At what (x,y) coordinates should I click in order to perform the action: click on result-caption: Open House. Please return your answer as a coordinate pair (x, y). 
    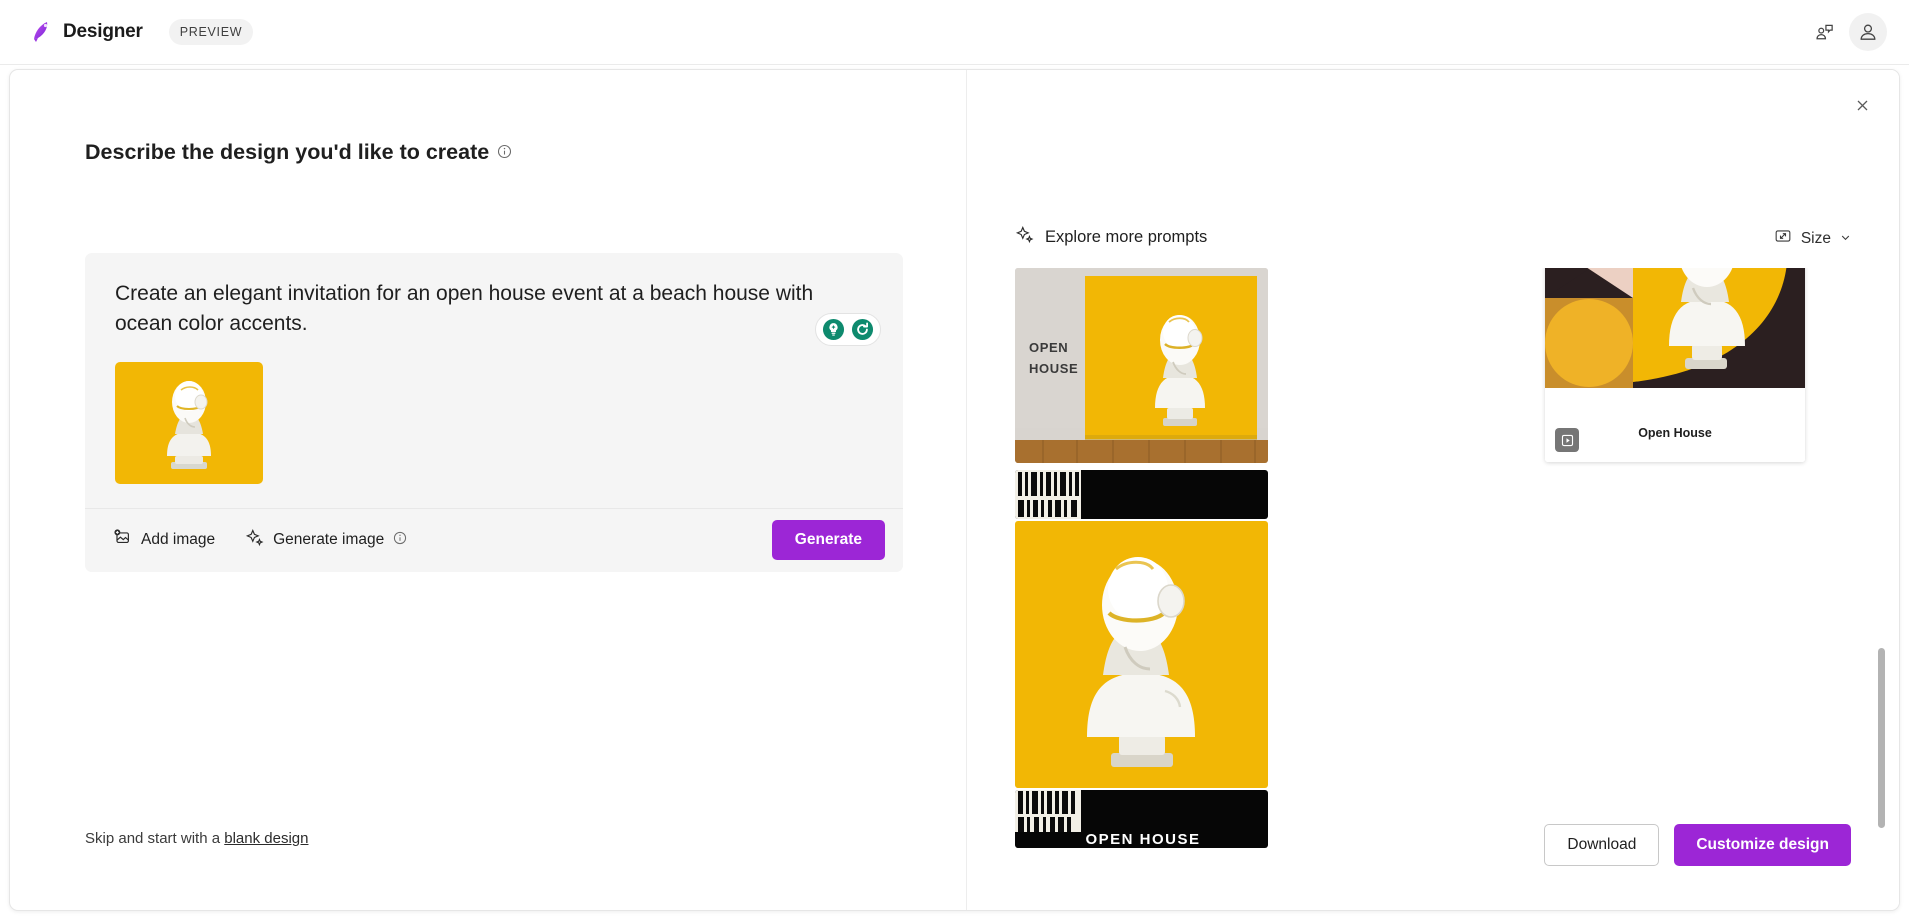
    Looking at the image, I should click on (1675, 433).